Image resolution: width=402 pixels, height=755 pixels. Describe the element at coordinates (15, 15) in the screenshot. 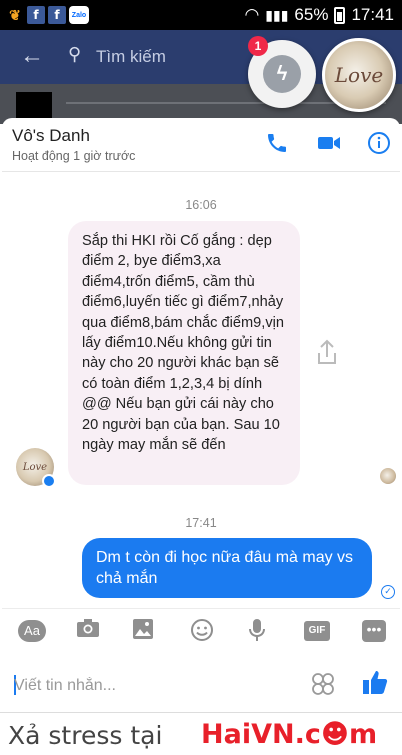

I see `uc-browser-icon: ❦` at that location.